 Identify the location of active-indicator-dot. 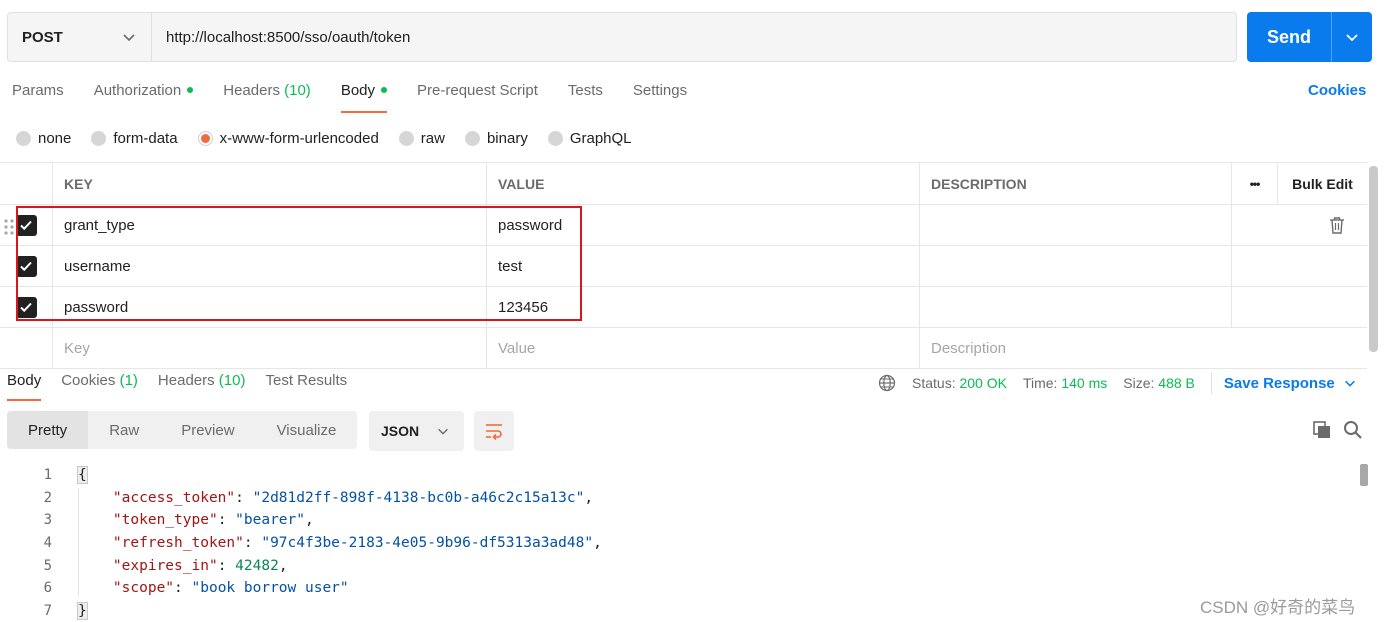
(190, 90).